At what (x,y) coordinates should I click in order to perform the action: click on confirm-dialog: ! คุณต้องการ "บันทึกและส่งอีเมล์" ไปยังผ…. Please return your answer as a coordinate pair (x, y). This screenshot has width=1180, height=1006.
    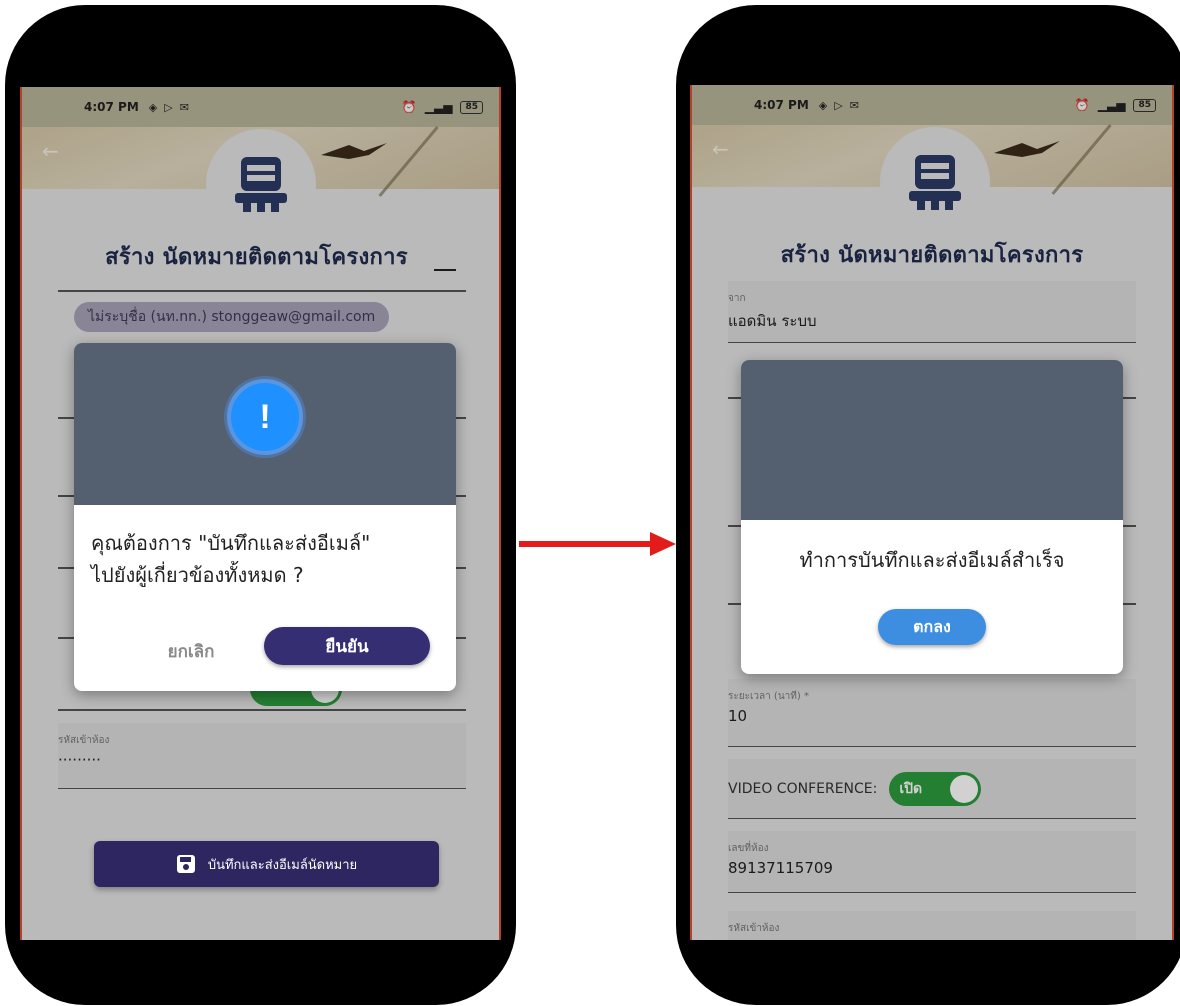
    Looking at the image, I should click on (265, 517).